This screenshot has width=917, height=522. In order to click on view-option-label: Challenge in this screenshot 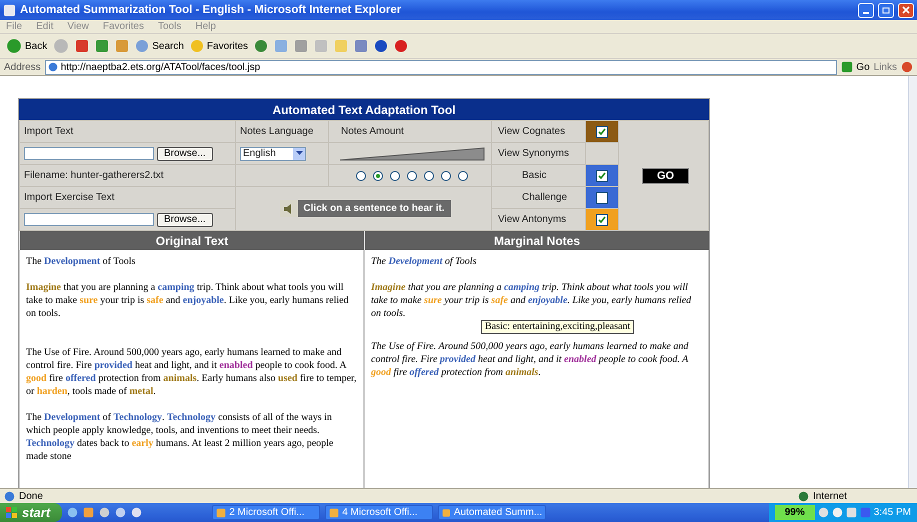, I will do `click(545, 197)`.